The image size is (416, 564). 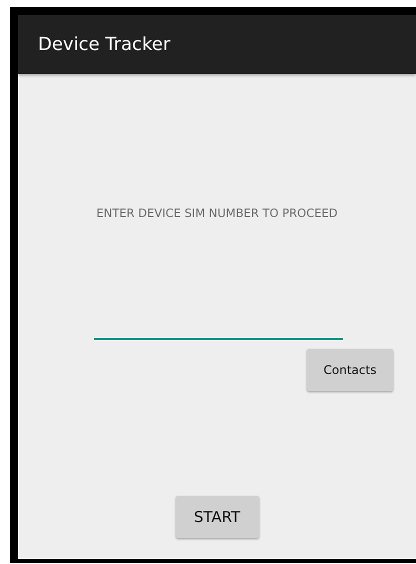 What do you see at coordinates (217, 517) in the screenshot?
I see `start-button: START` at bounding box center [217, 517].